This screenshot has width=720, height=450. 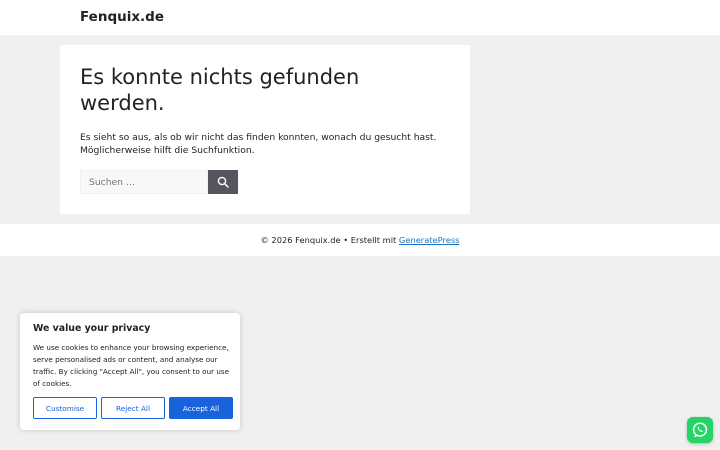 I want to click on message-line-2: Möglicherweise hilft die Suchfunktion., so click(x=167, y=150).